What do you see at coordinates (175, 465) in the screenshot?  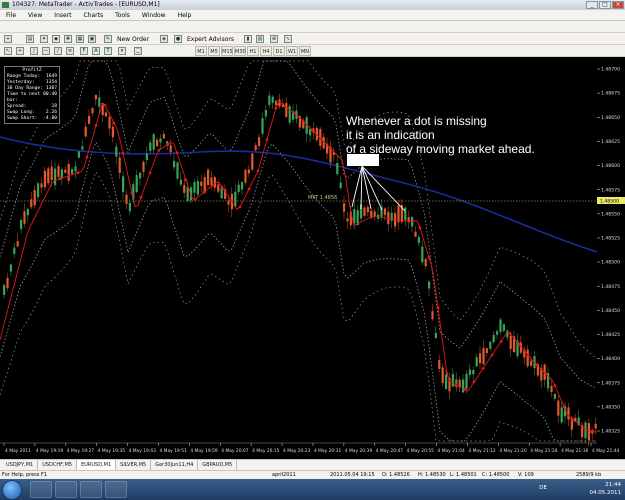 I see `tab-ger30-h4: Ger30Jun11,H4` at bounding box center [175, 465].